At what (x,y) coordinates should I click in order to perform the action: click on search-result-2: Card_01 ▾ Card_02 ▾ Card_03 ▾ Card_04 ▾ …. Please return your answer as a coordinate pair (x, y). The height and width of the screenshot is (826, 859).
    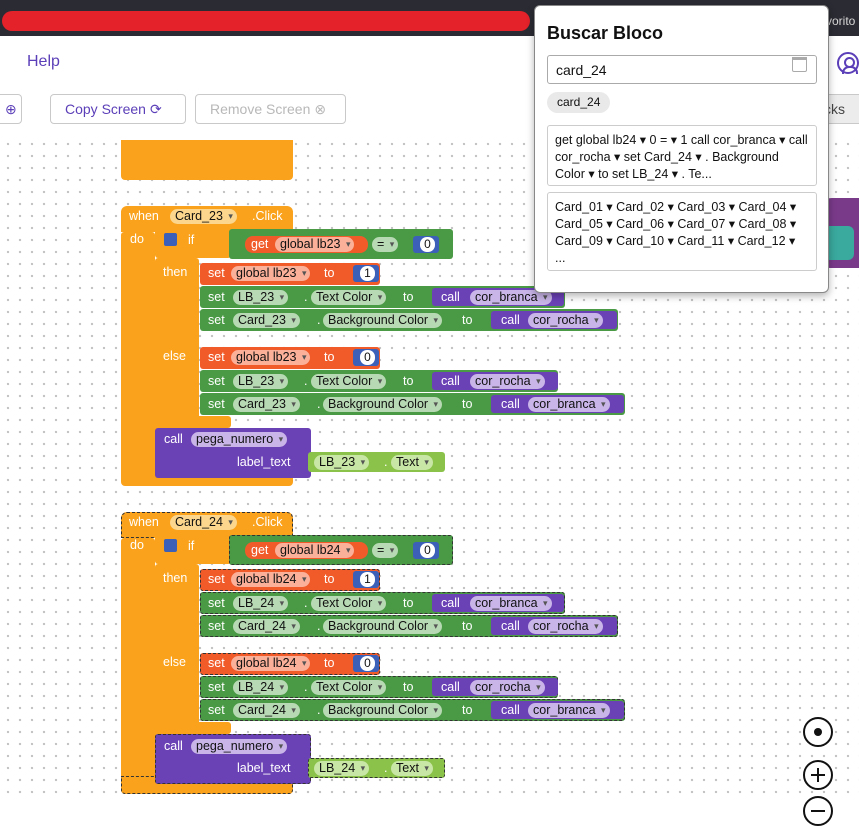
    Looking at the image, I should click on (682, 231).